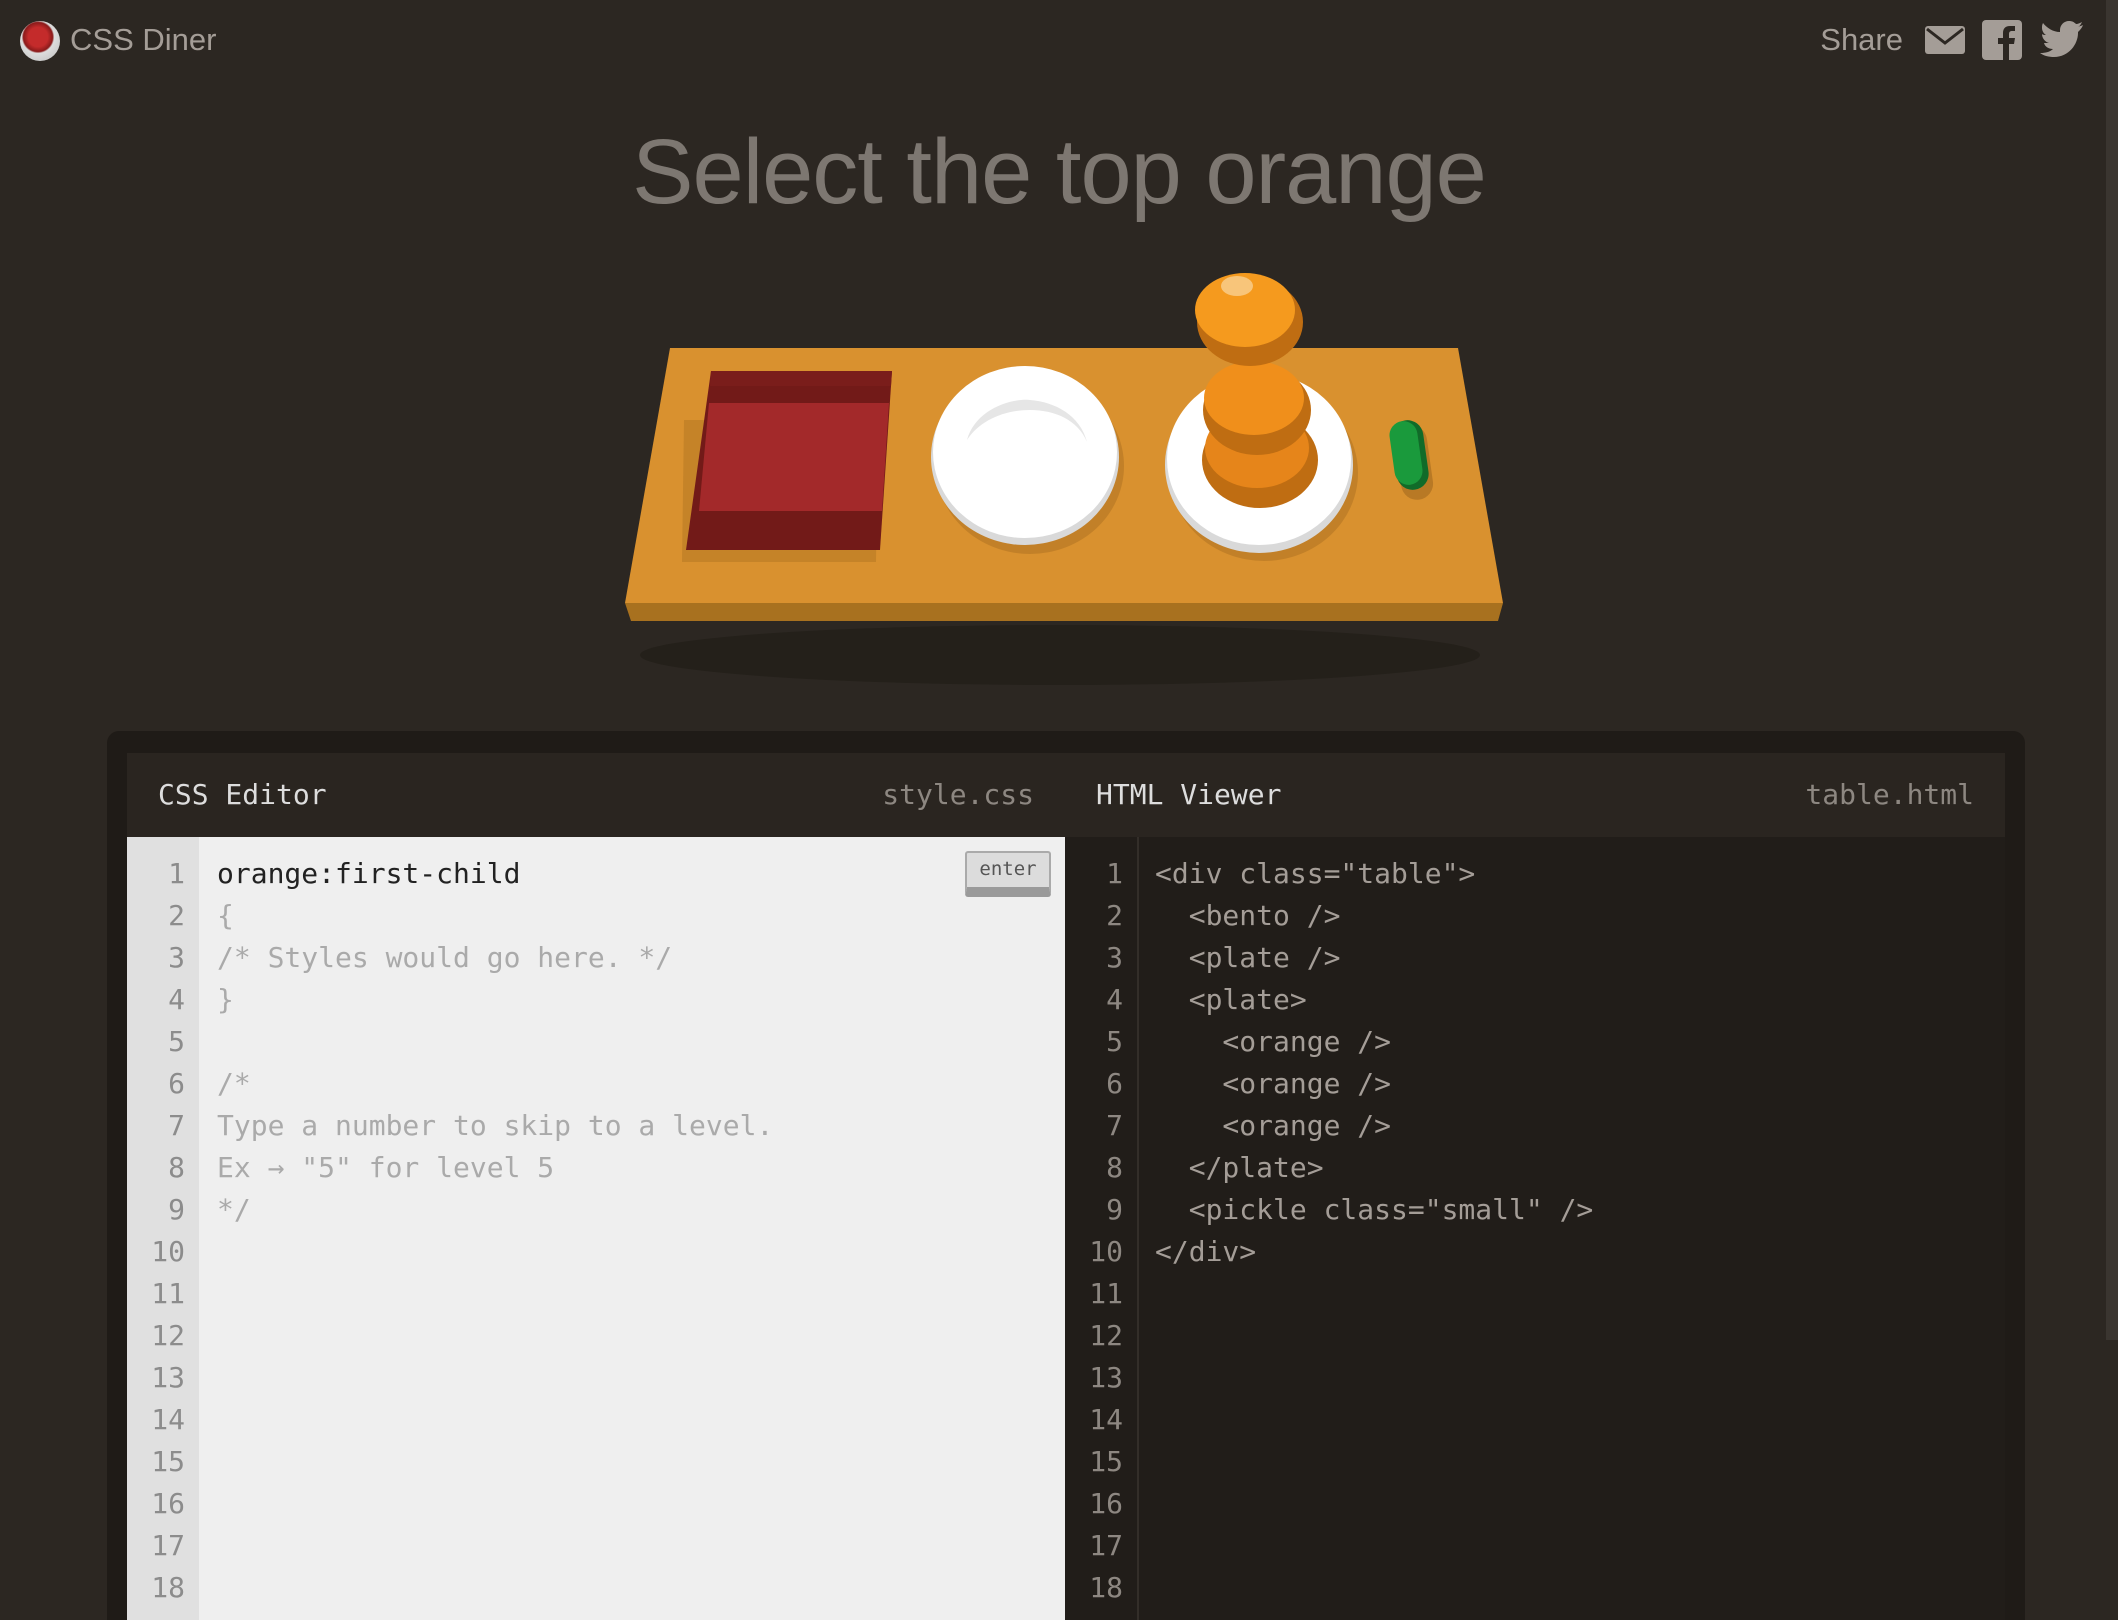 The height and width of the screenshot is (1620, 2118). I want to click on code-line: Type a number to skip to a level., so click(495, 1125).